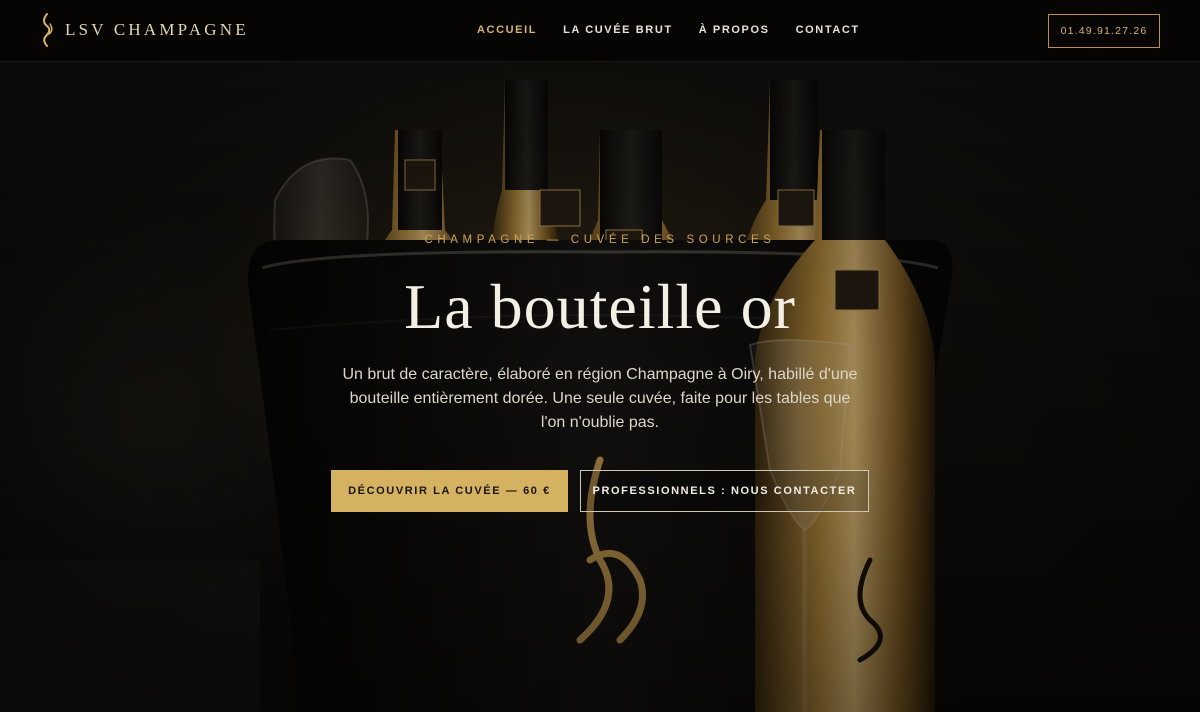 This screenshot has height=712, width=1200. Describe the element at coordinates (157, 29) in the screenshot. I see `brand-name: LSV CHAMPAGNE` at that location.